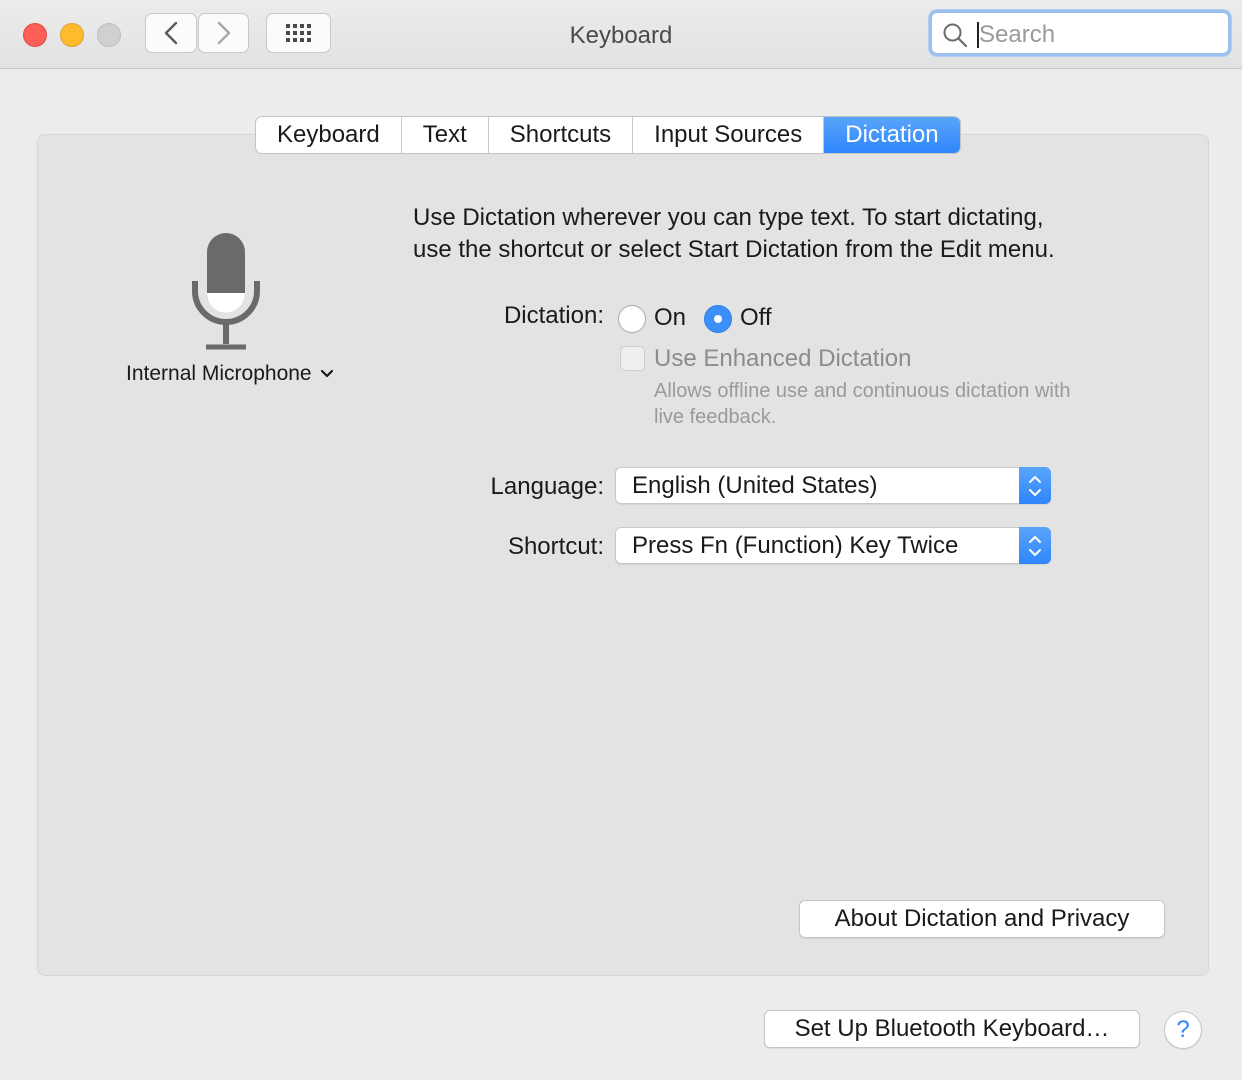 This screenshot has height=1080, width=1242. I want to click on tab-shortcuts: Shortcuts, so click(561, 135).